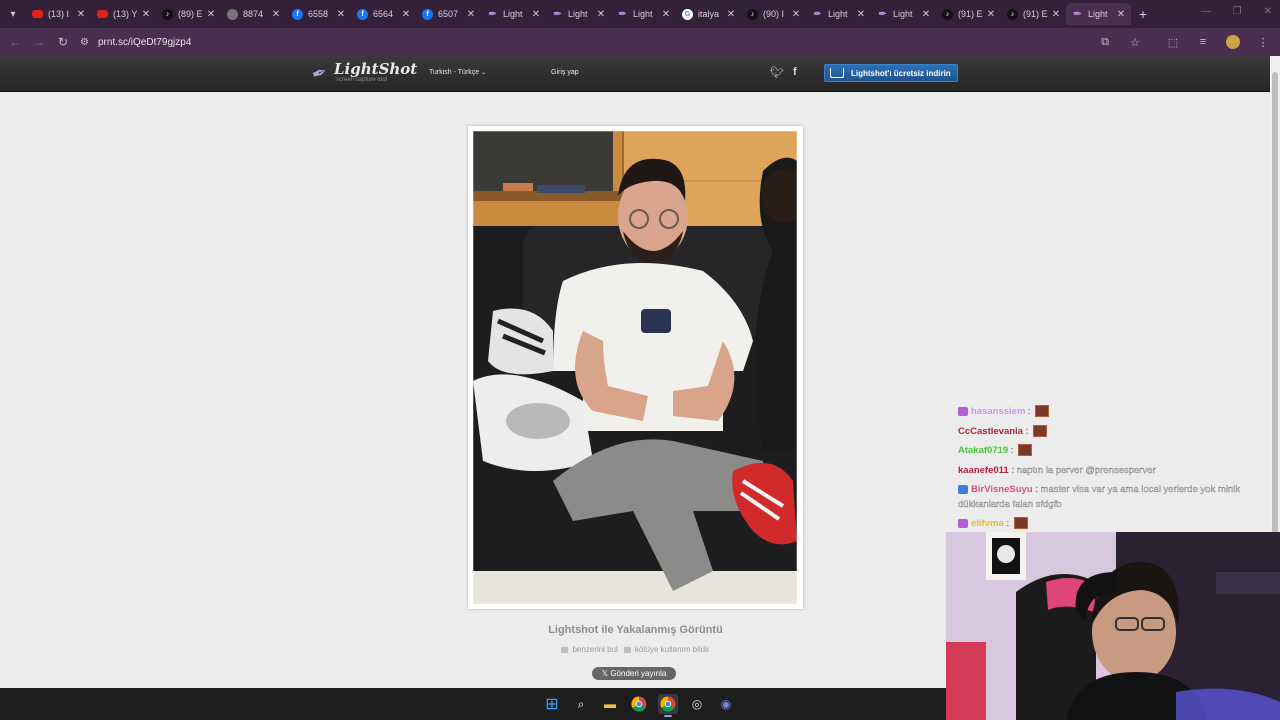 The height and width of the screenshot is (720, 1280). Describe the element at coordinates (1275, 333) in the screenshot. I see `scrollbar-thumb` at that location.